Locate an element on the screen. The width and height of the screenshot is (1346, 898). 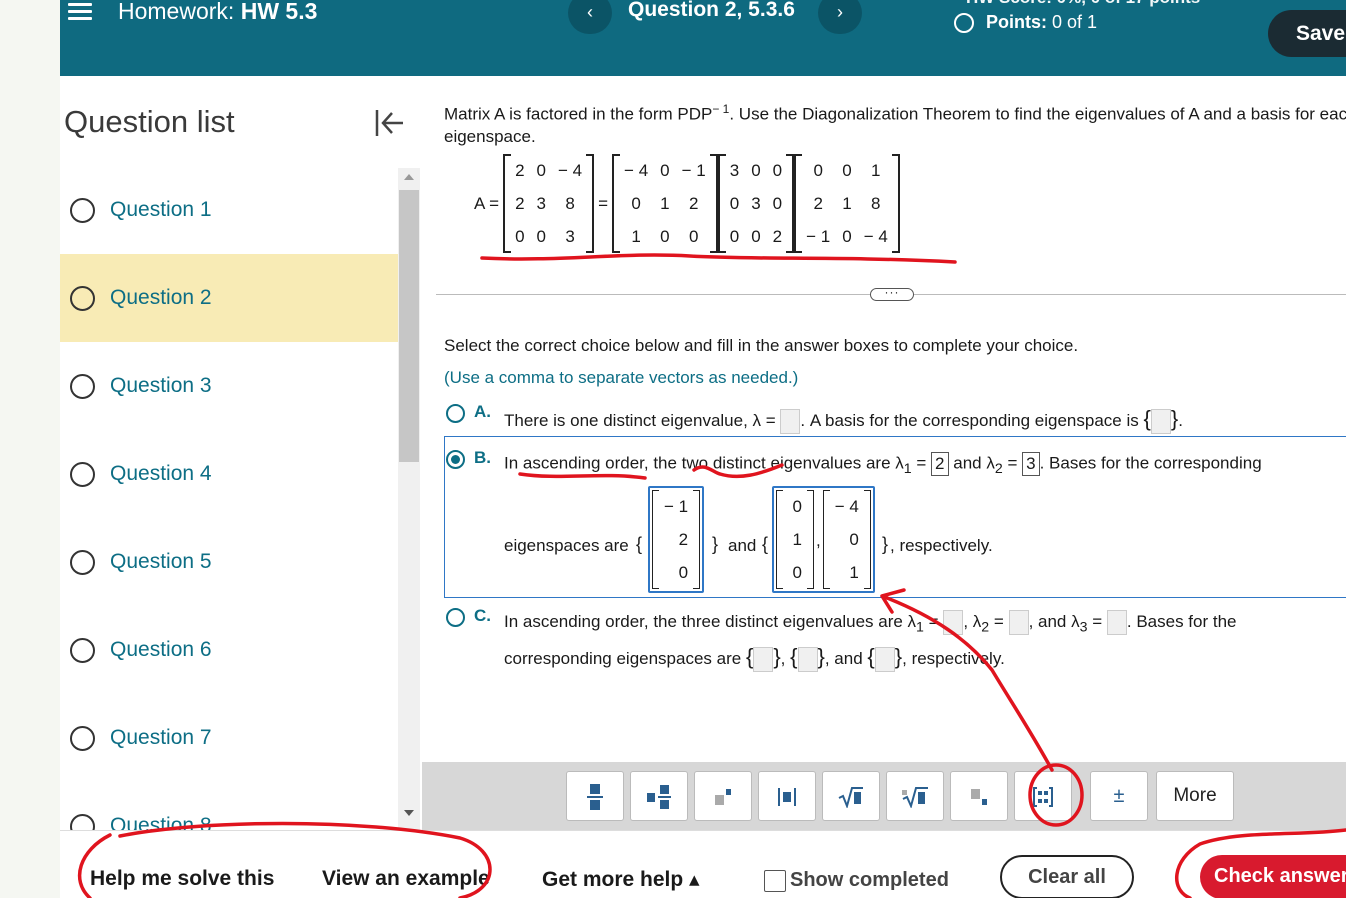
choice-b-text-6: eigenspaces are is located at coordinates (566, 545).